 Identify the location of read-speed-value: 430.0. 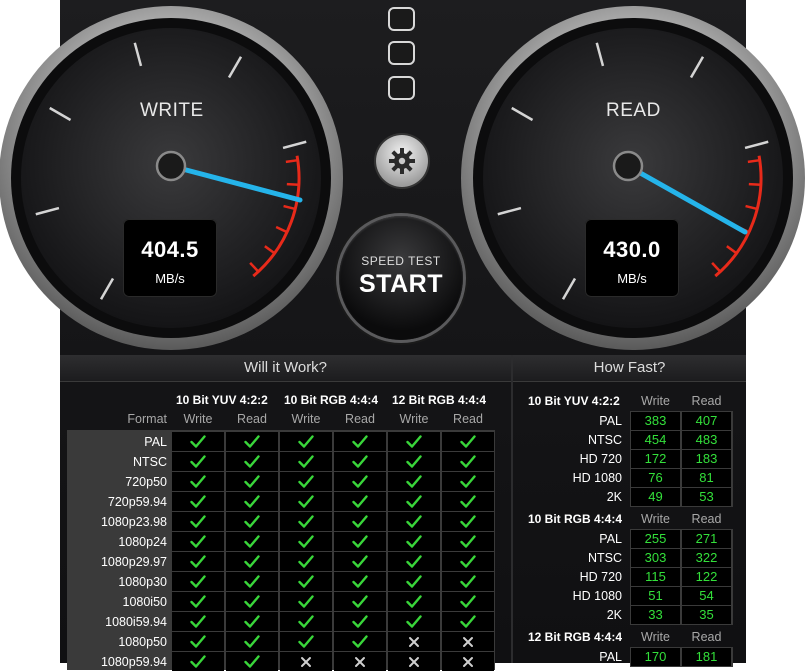
(632, 249).